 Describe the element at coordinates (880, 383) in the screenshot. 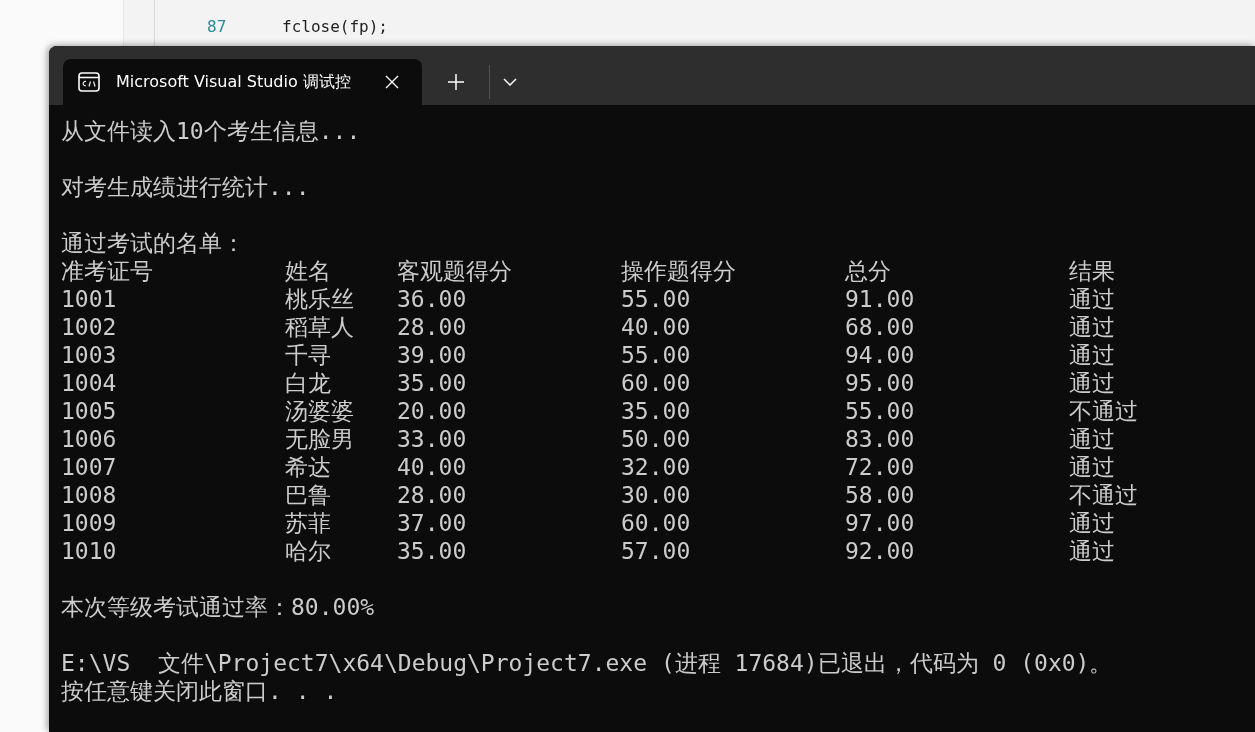

I see `table-cell-text: 95.00` at that location.